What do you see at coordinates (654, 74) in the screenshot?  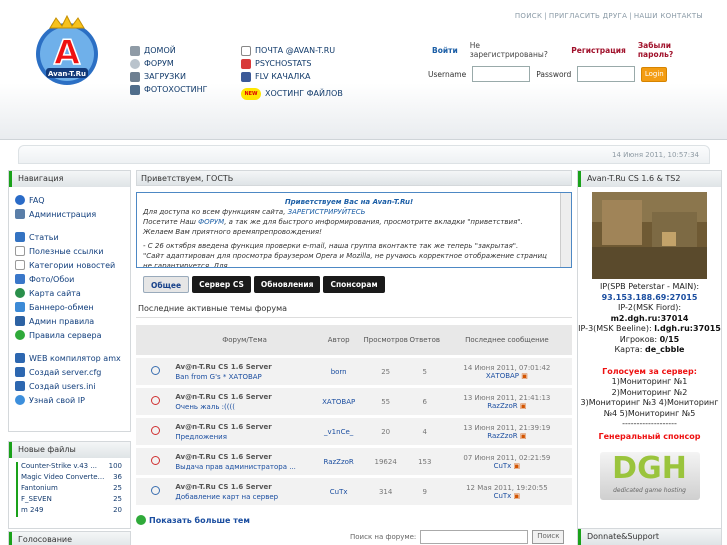 I see `login-button: Login` at bounding box center [654, 74].